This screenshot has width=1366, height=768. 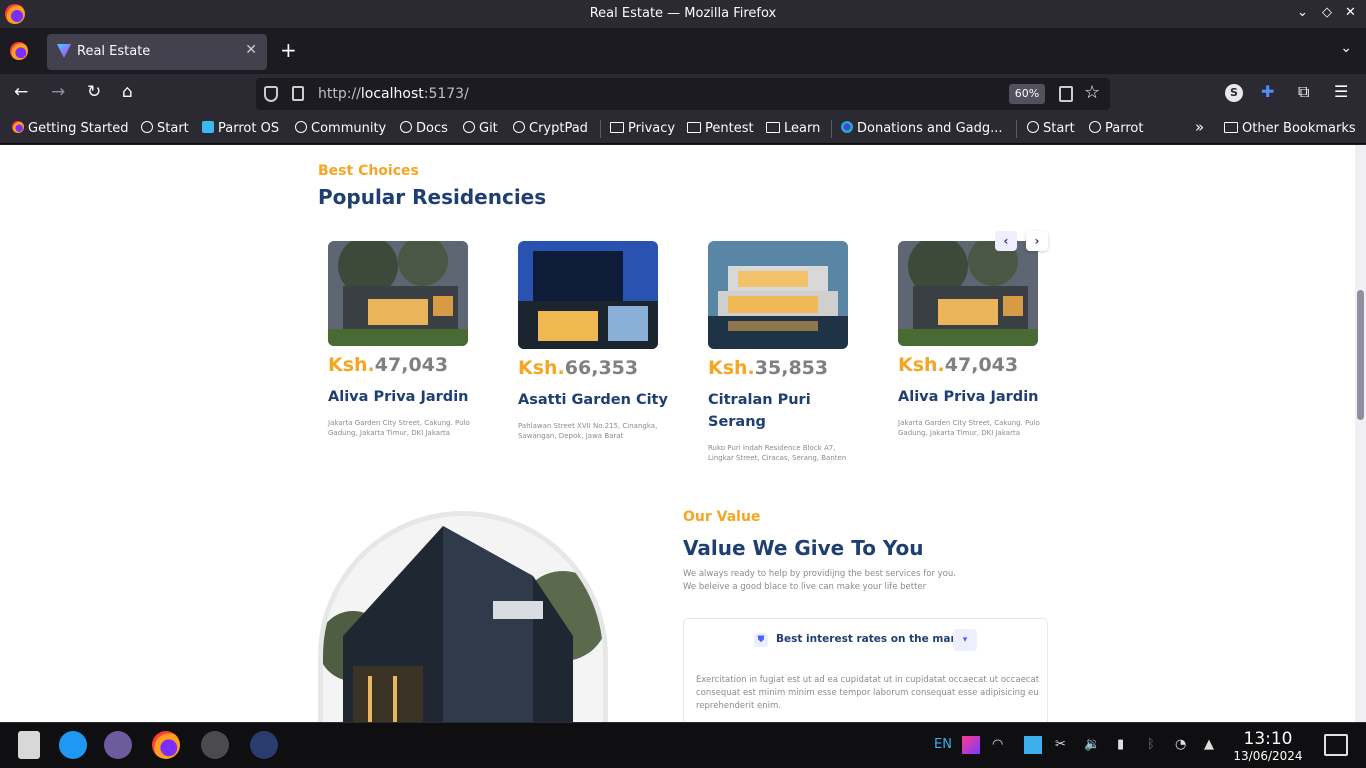 I want to click on firefox-icon, so click(x=18, y=127).